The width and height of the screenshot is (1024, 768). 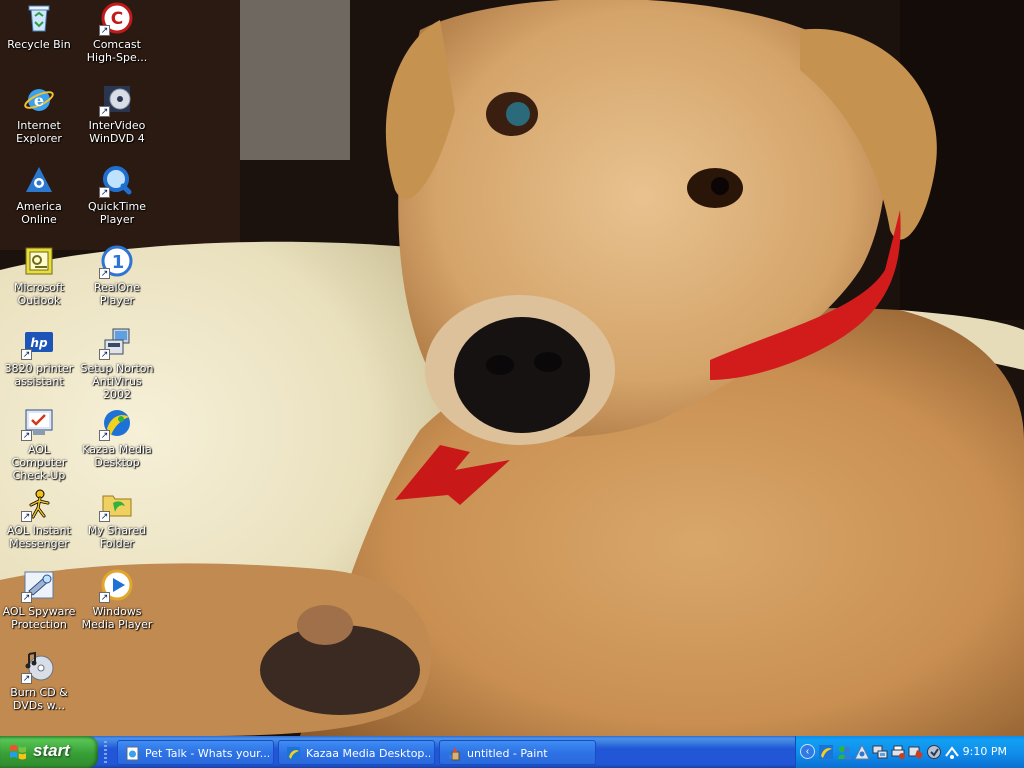 I want to click on svg-text: e, so click(x=39, y=100).